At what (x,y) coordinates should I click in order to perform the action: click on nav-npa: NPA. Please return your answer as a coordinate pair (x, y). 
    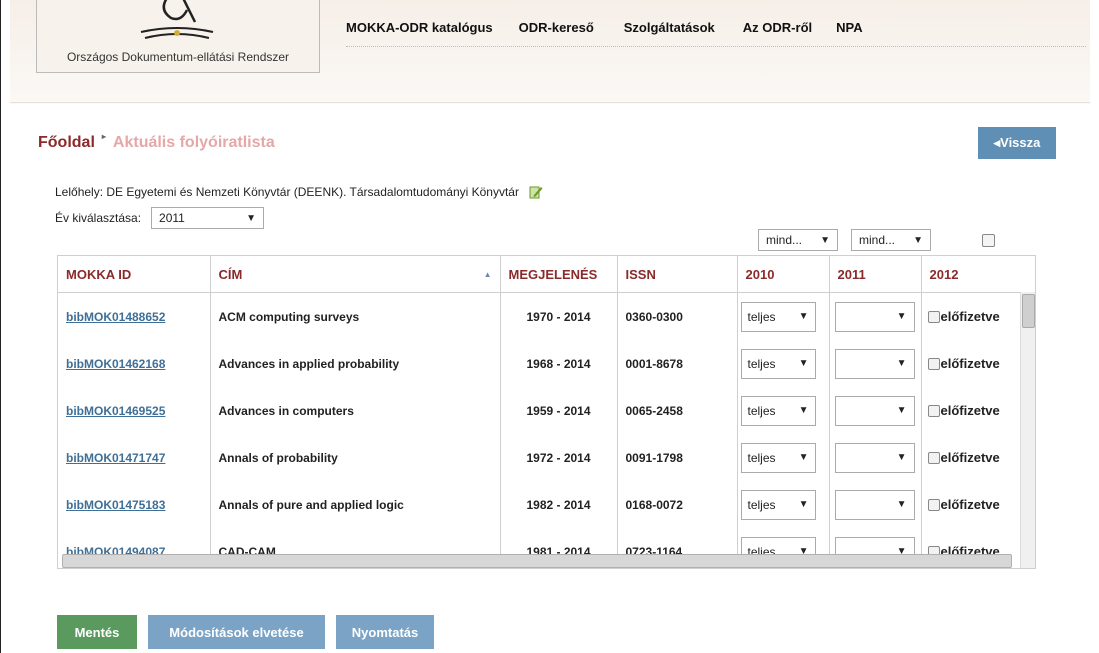
    Looking at the image, I should click on (849, 27).